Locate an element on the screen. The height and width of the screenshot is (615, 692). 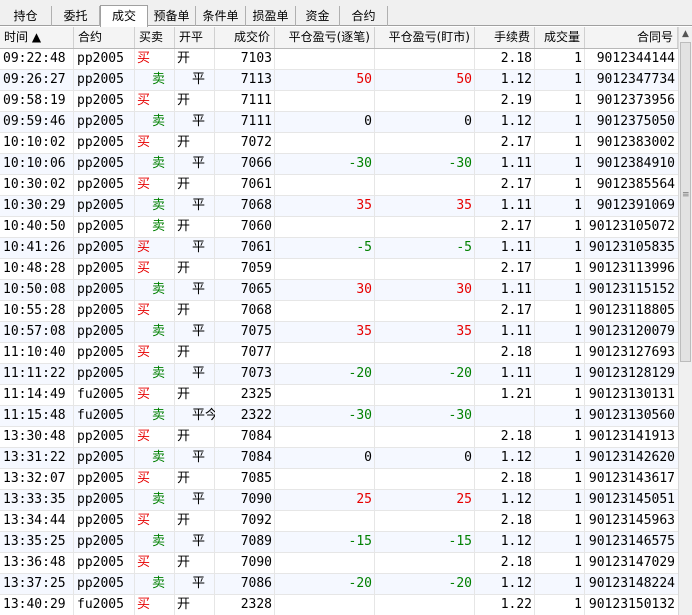
table-row: 13:31:22 pp2005 卖 平 7084 0 0 1.12 1 90123142620 is located at coordinates (339, 458).